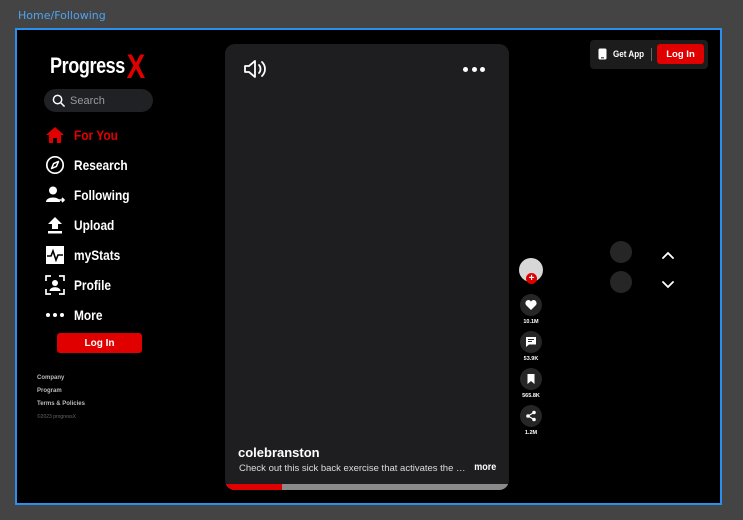 This screenshot has width=743, height=520. I want to click on author-avatar: +, so click(531, 271).